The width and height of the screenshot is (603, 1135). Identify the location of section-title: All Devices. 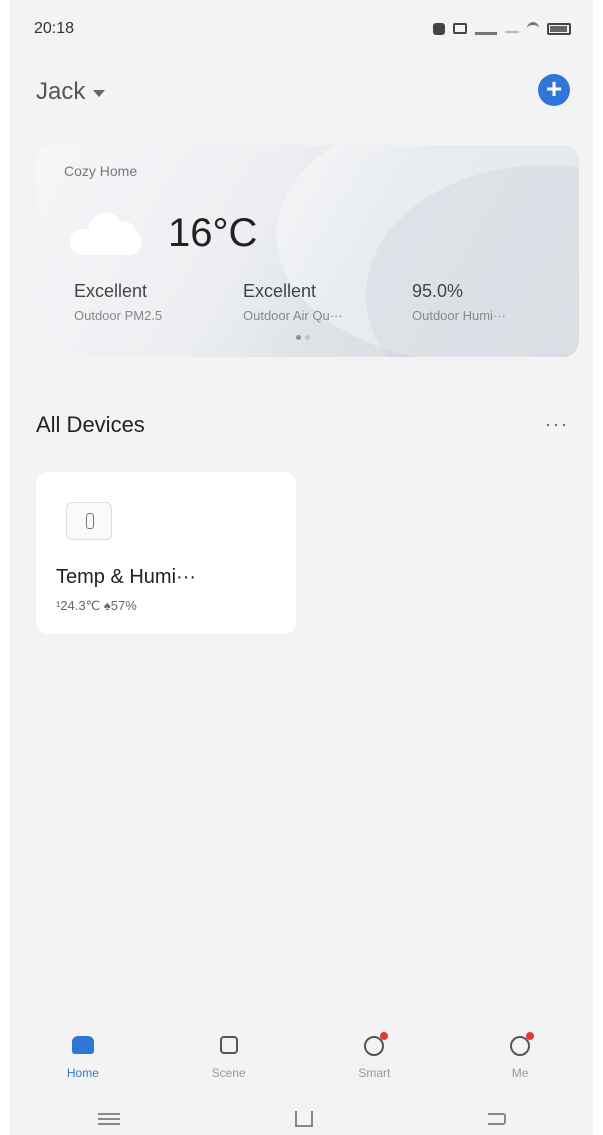
(90, 424).